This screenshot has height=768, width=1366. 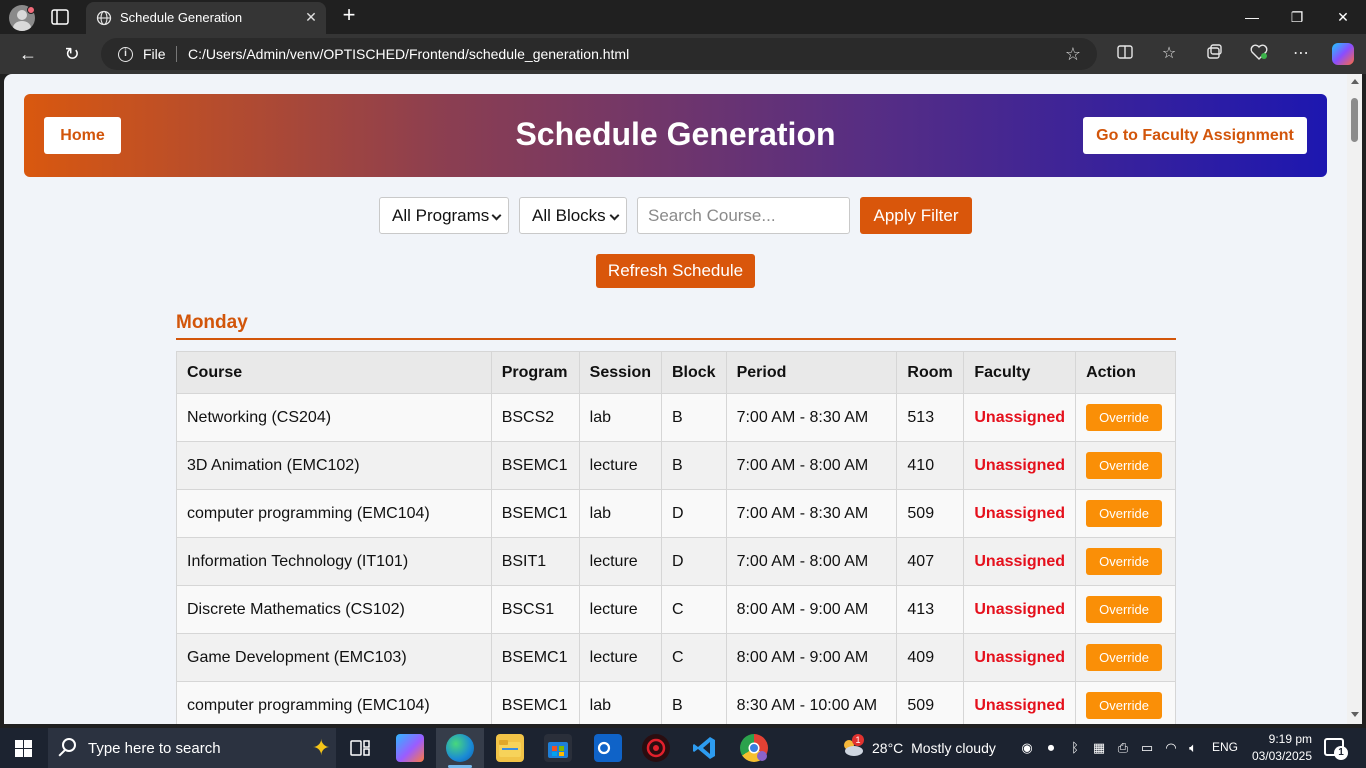 What do you see at coordinates (811, 417) in the screenshot?
I see `period-cell: 7:00 AM - 8:30 AM` at bounding box center [811, 417].